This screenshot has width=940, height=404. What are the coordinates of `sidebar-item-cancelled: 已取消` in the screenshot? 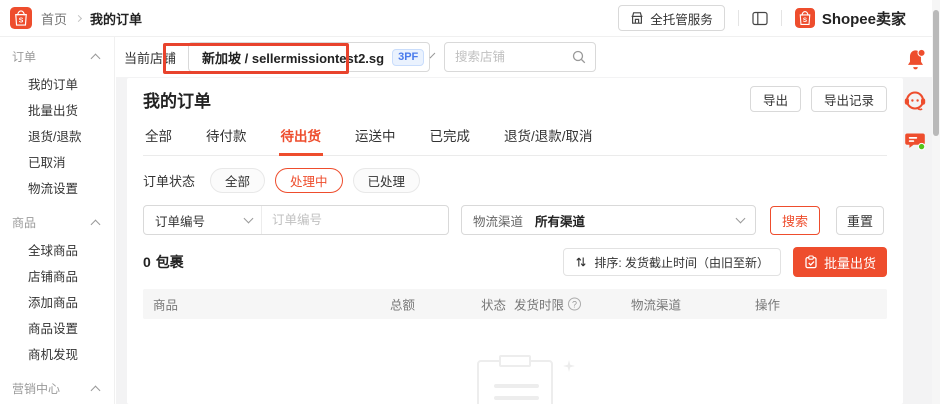 It's located at (57, 161).